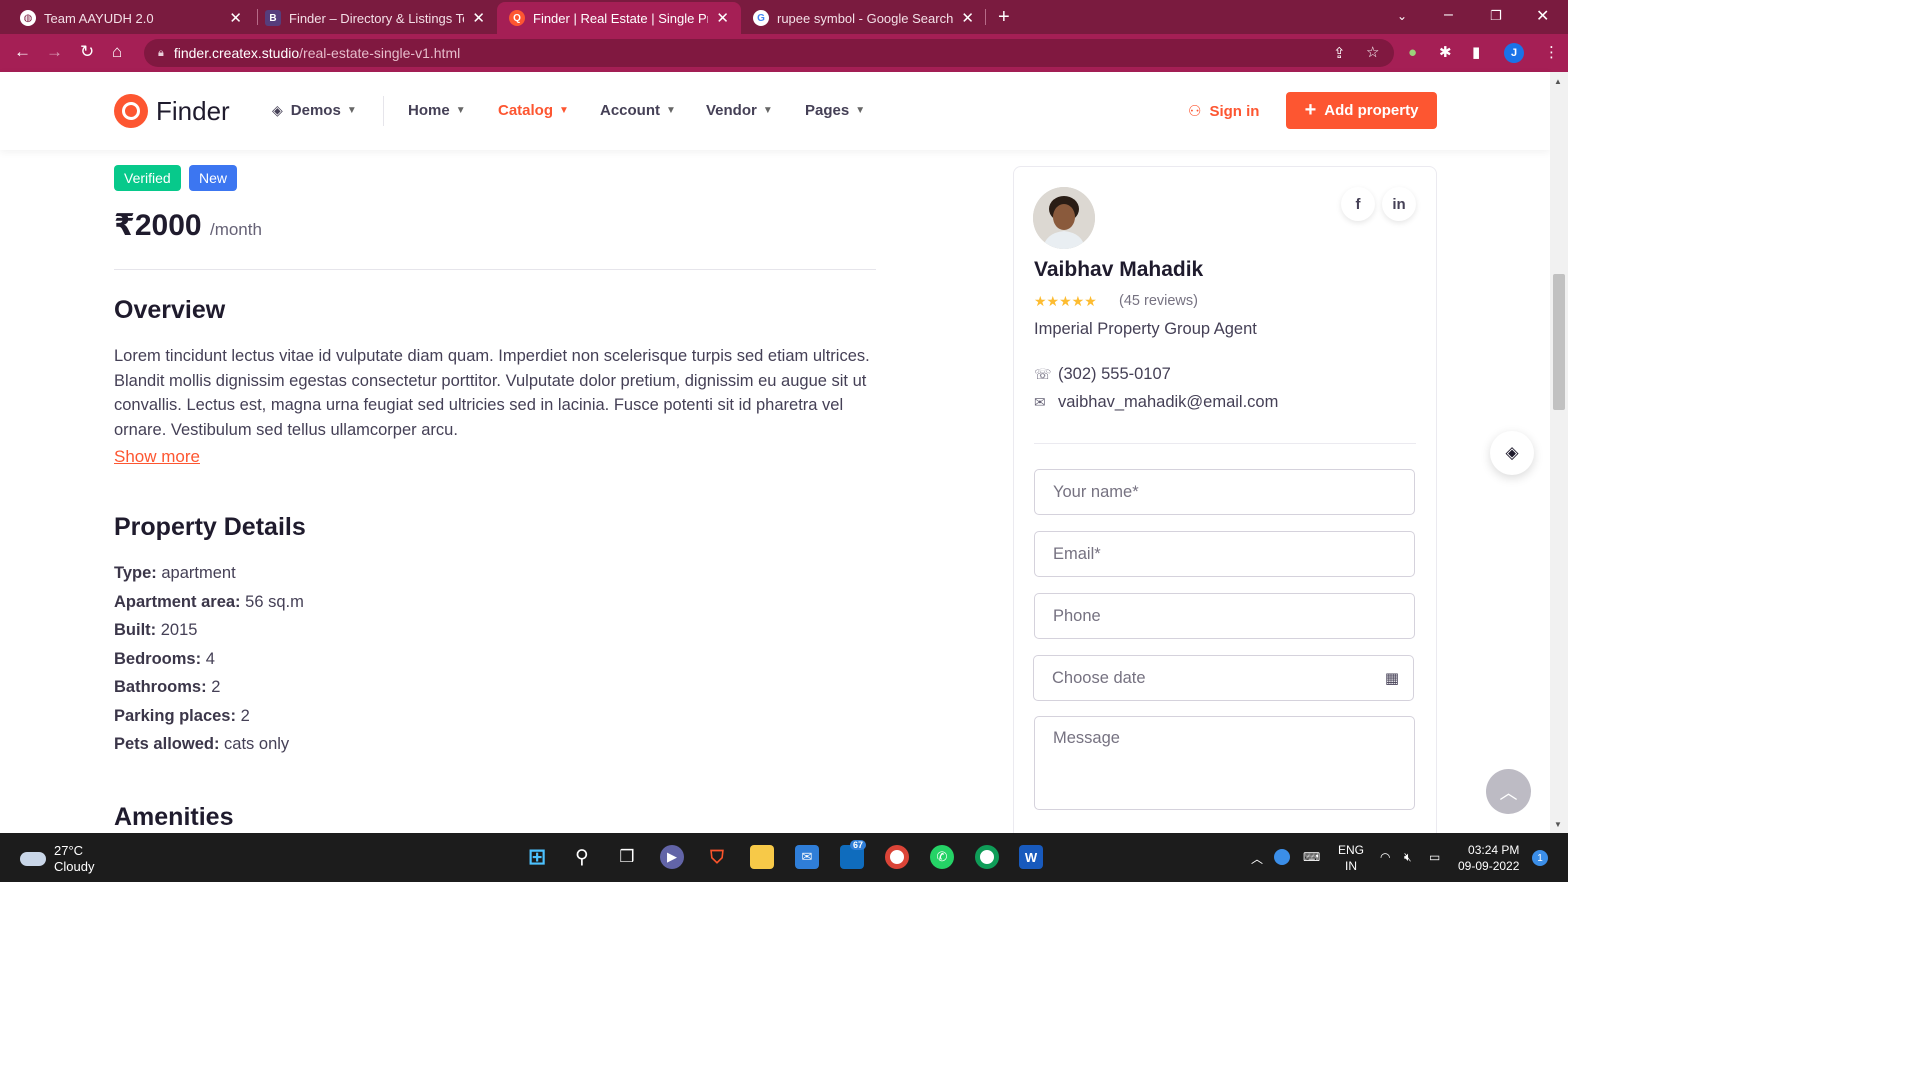 This screenshot has width=1920, height=1080. Describe the element at coordinates (1223, 678) in the screenshot. I see `date-picker-field: Choose date ▦` at that location.